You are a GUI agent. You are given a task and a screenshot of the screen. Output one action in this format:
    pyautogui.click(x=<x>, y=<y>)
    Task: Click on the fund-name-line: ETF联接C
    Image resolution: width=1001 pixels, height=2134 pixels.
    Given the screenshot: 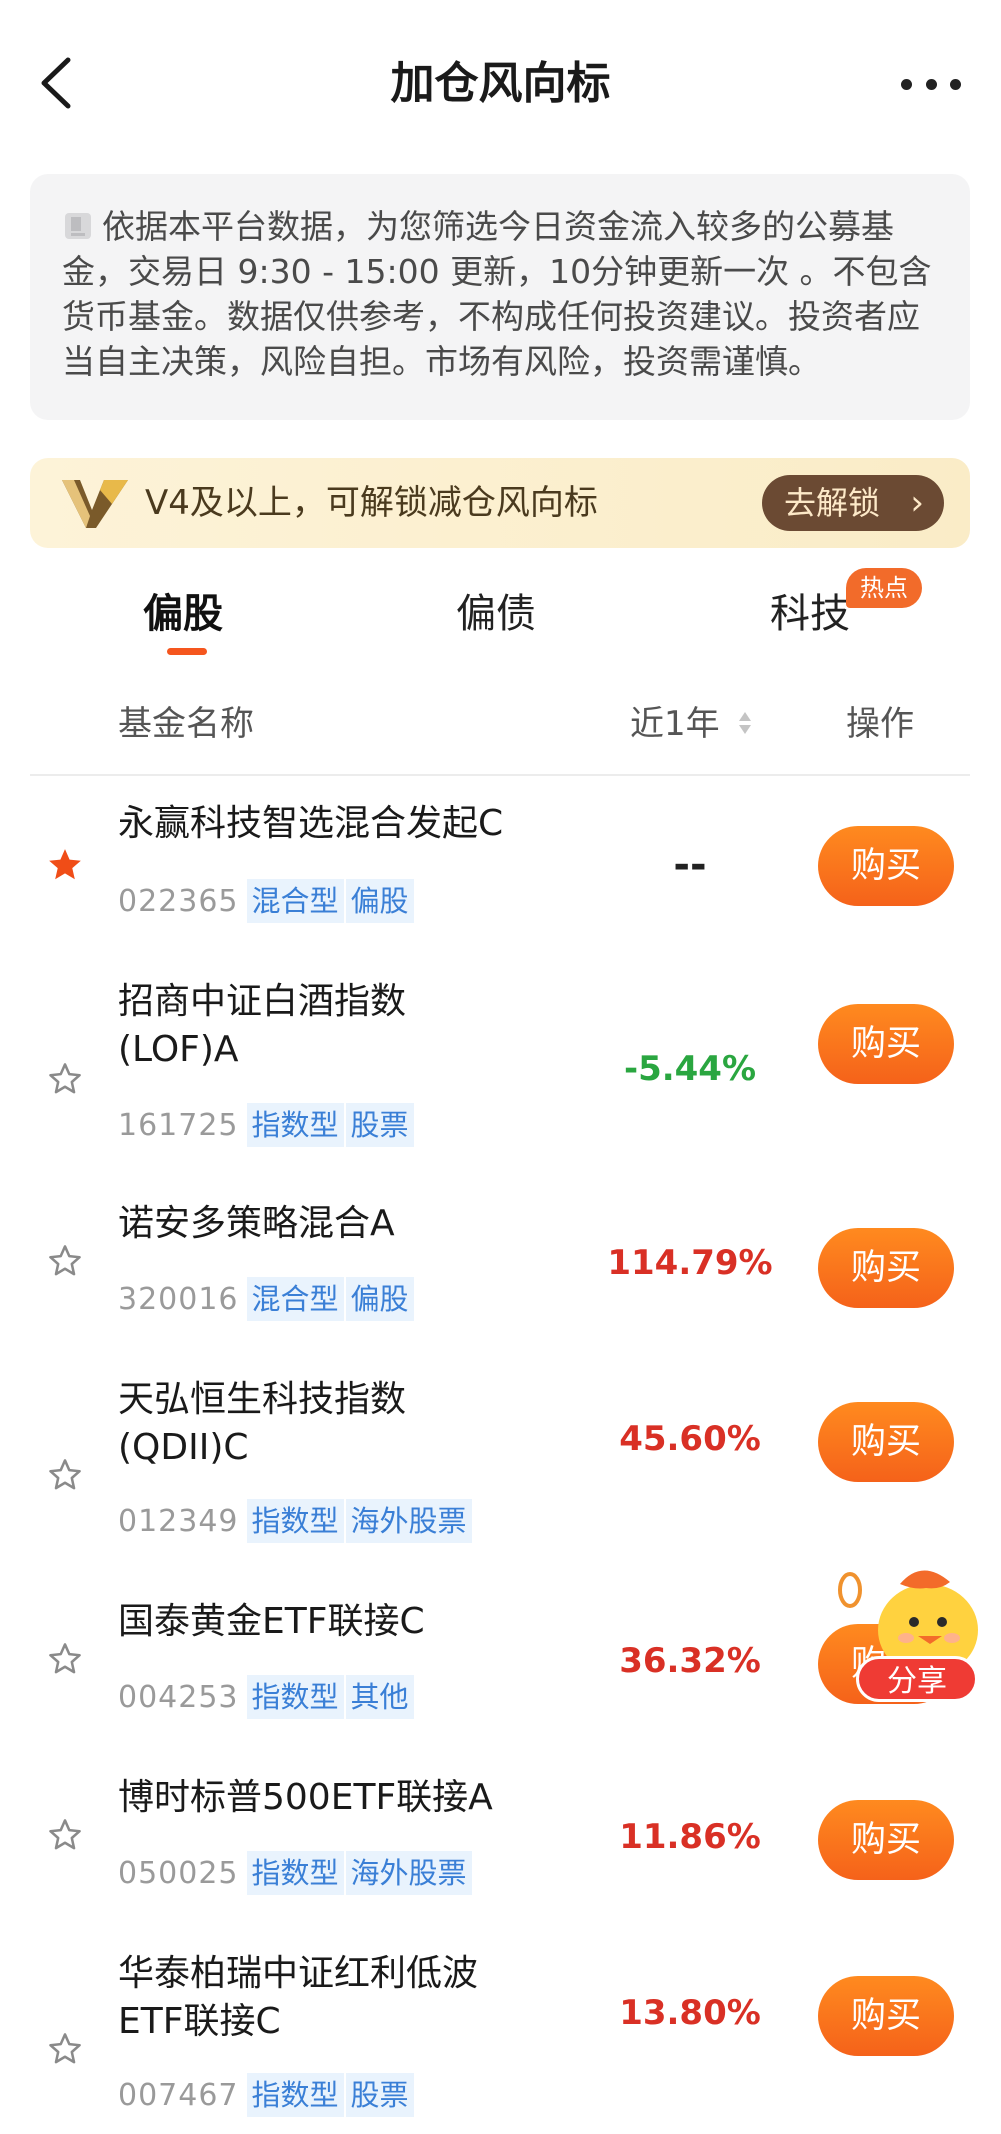 What is the action you would take?
    pyautogui.click(x=199, y=2021)
    